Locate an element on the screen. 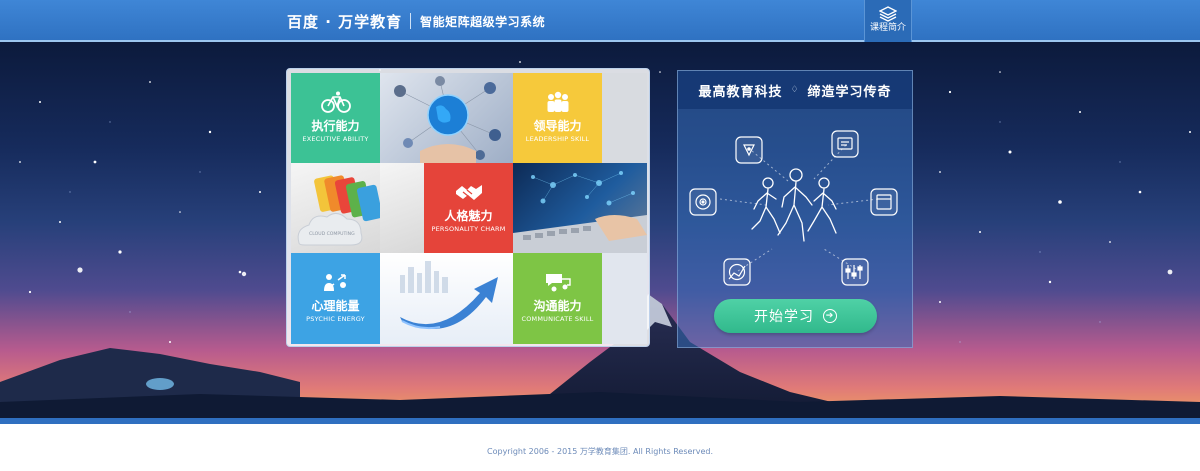  globe-network-photo is located at coordinates (446, 118).